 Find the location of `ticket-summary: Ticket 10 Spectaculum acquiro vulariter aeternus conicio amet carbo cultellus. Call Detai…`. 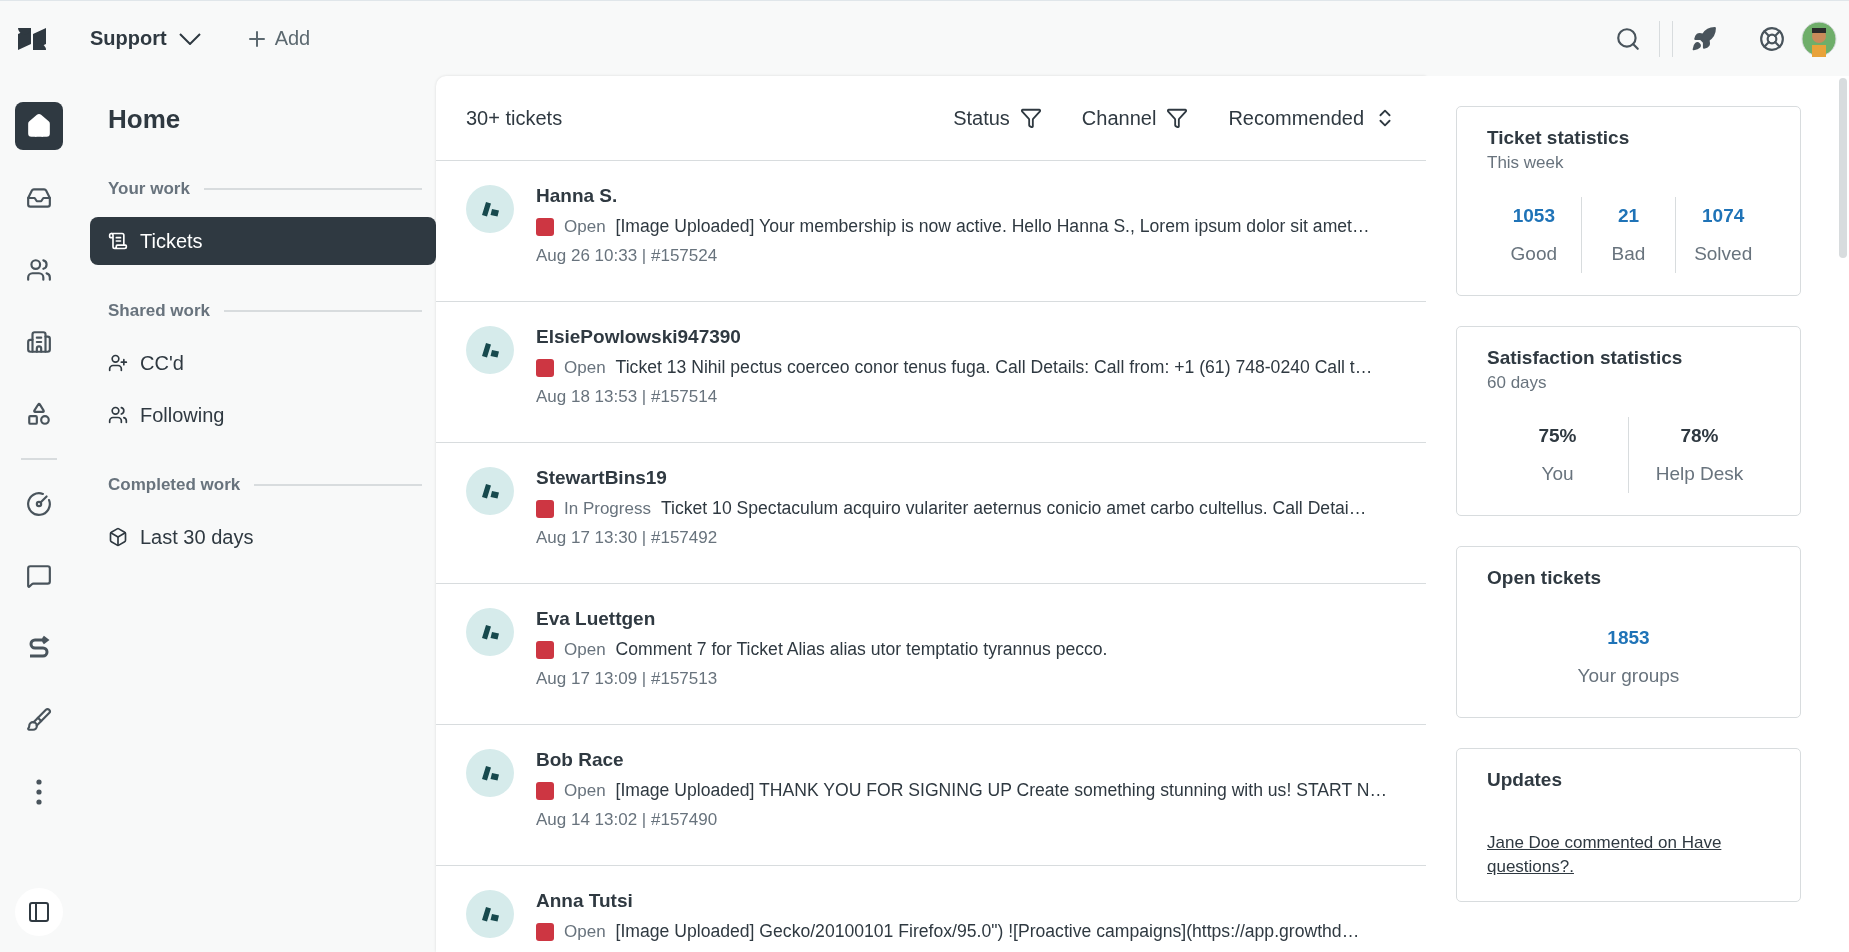

ticket-summary: Ticket 10 Spectaculum acquiro vulariter aeternus conicio amet carbo cultellus. Call Detai… is located at coordinates (1013, 508).